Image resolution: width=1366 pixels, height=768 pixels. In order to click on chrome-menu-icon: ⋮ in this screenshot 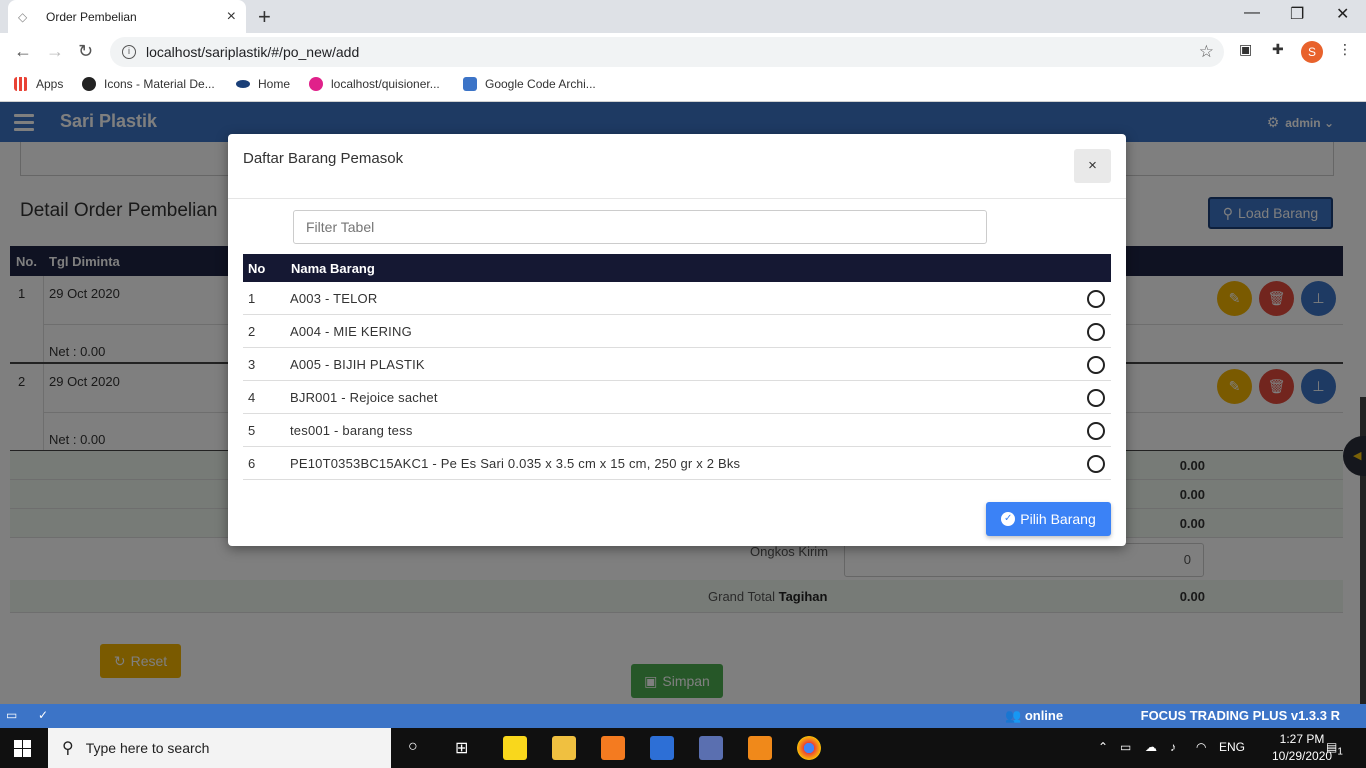, I will do `click(1345, 49)`.